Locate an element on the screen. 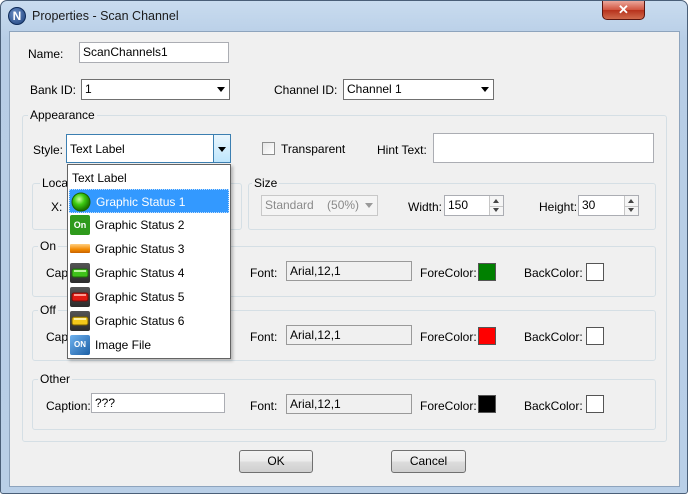 This screenshot has height=494, width=688. on-group-title: On is located at coordinates (48, 246).